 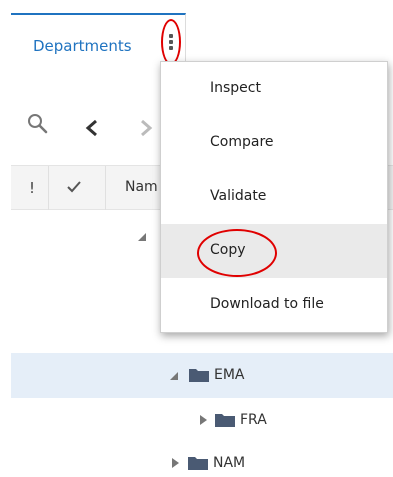 I want to click on tree-row-label: FRA, so click(x=253, y=420).